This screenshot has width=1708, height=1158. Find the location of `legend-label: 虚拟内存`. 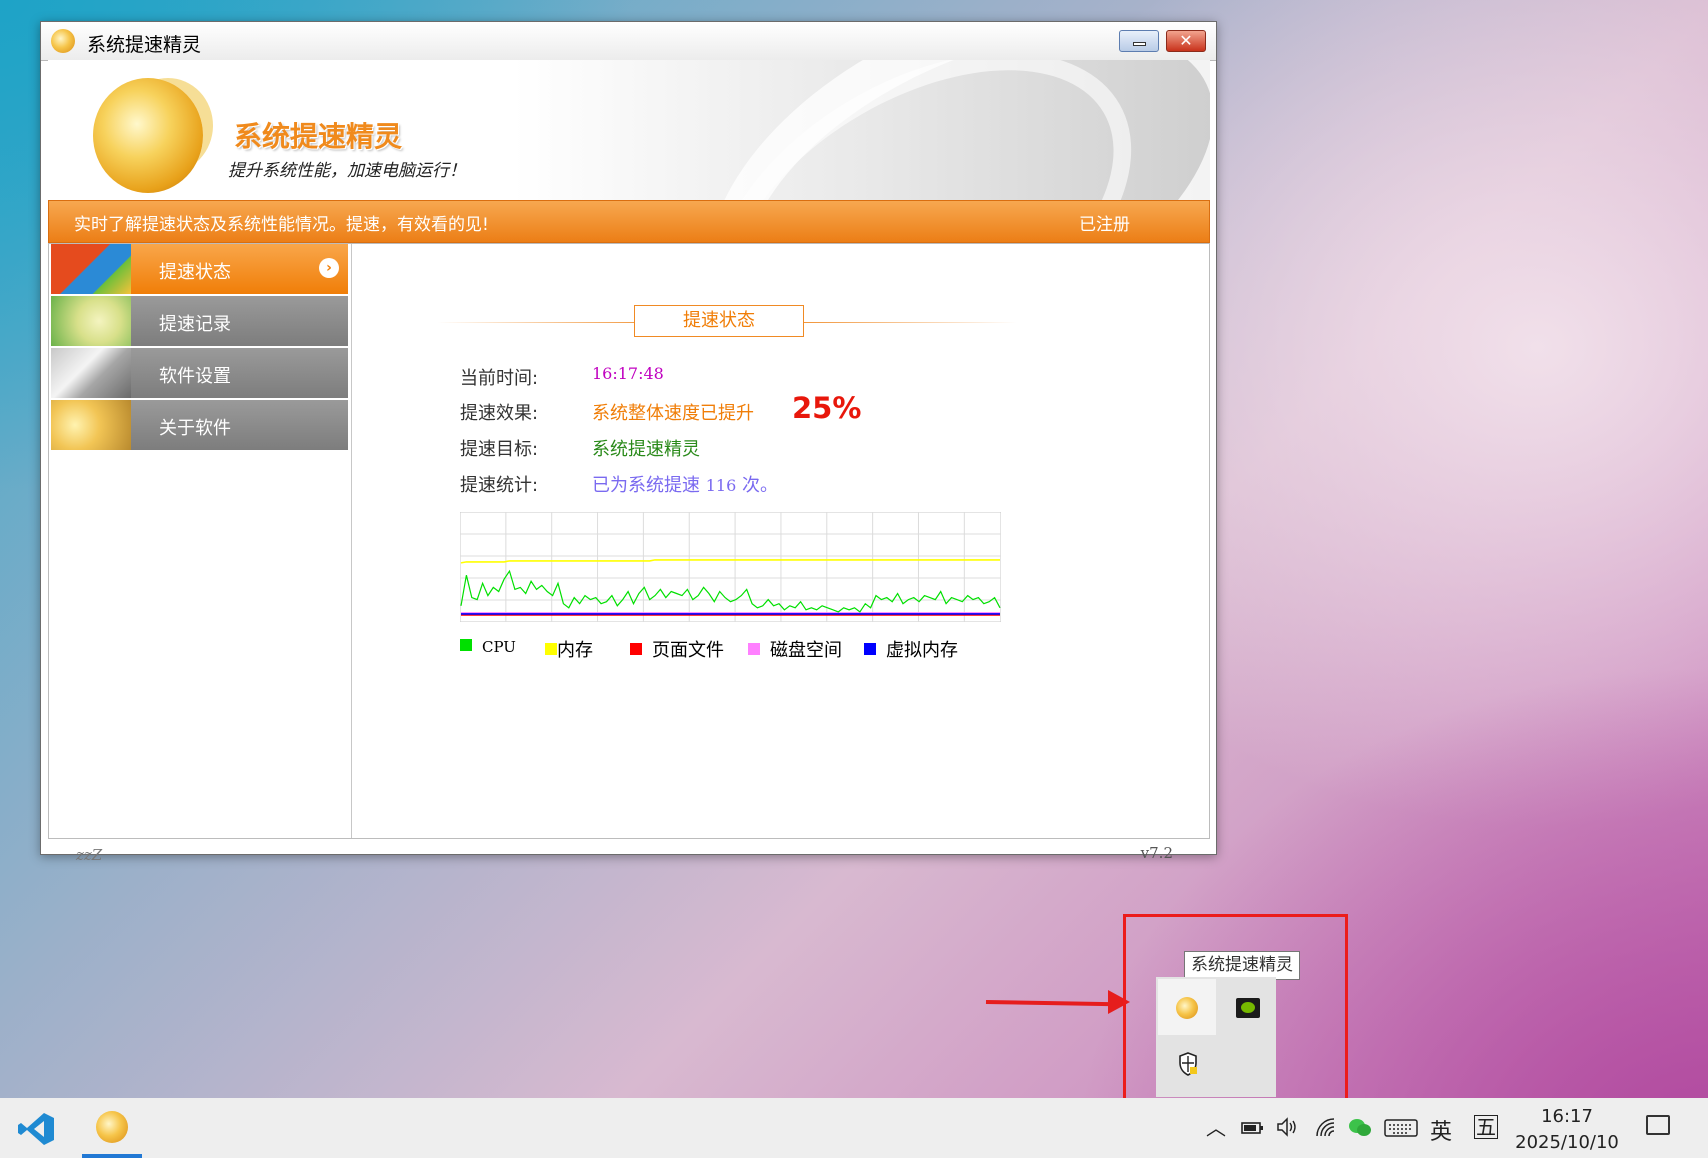

legend-label: 虚拟内存 is located at coordinates (922, 650).